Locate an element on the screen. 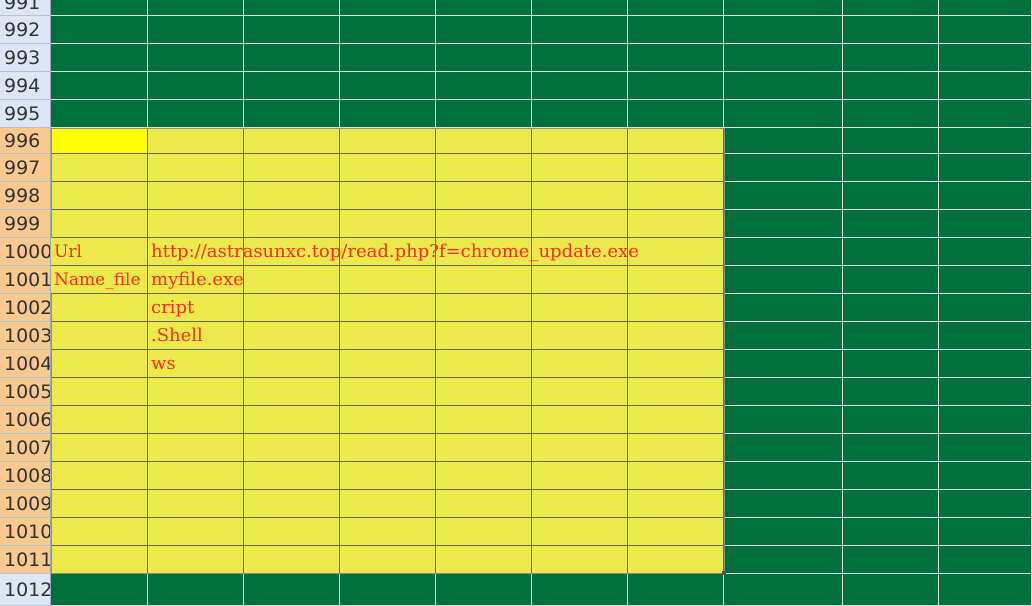 The width and height of the screenshot is (1032, 606). row-header-1009: 1009 is located at coordinates (25, 504).